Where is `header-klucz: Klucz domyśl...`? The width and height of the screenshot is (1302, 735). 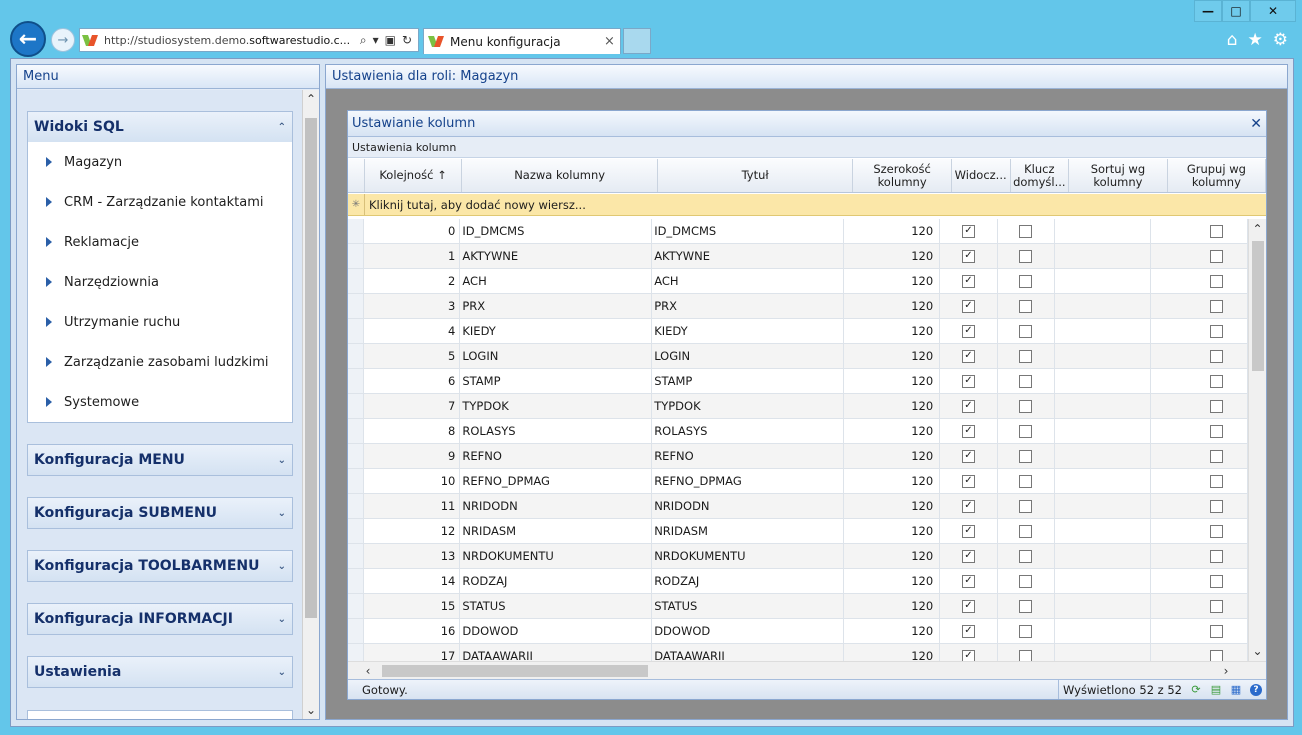 header-klucz: Klucz domyśl... is located at coordinates (1040, 175).